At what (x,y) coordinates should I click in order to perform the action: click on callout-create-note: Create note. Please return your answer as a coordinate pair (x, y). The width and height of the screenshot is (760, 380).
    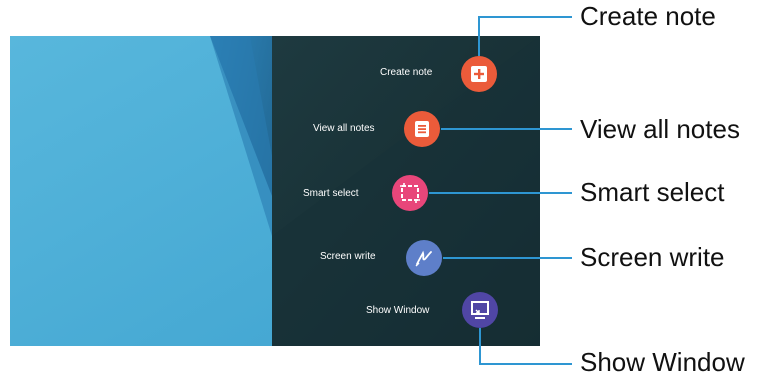
    Looking at the image, I should click on (648, 16).